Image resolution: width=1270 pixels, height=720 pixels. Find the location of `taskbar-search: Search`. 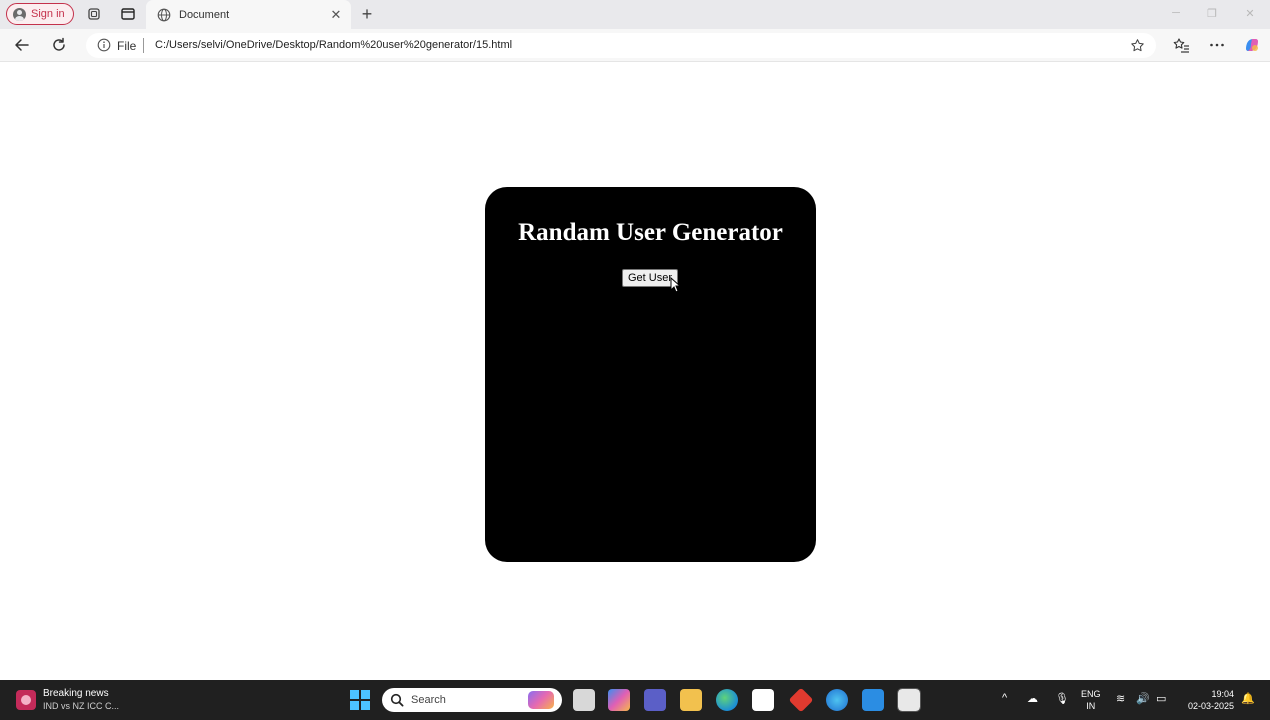

taskbar-search: Search is located at coordinates (472, 700).